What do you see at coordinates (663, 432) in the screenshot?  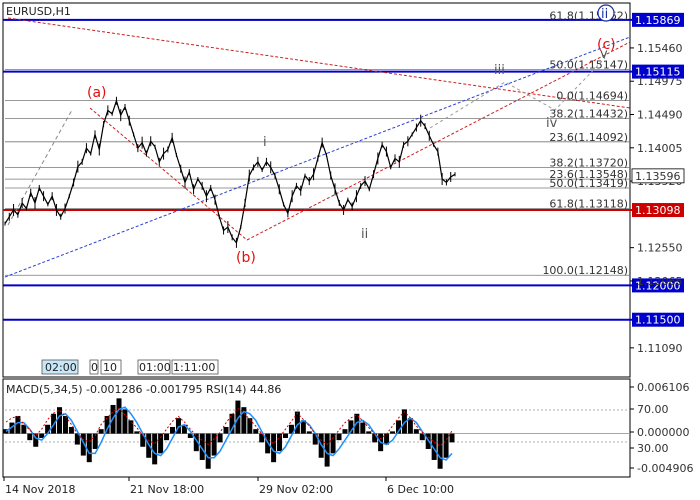 I see `macd-tick-label-2: 0.000000` at bounding box center [663, 432].